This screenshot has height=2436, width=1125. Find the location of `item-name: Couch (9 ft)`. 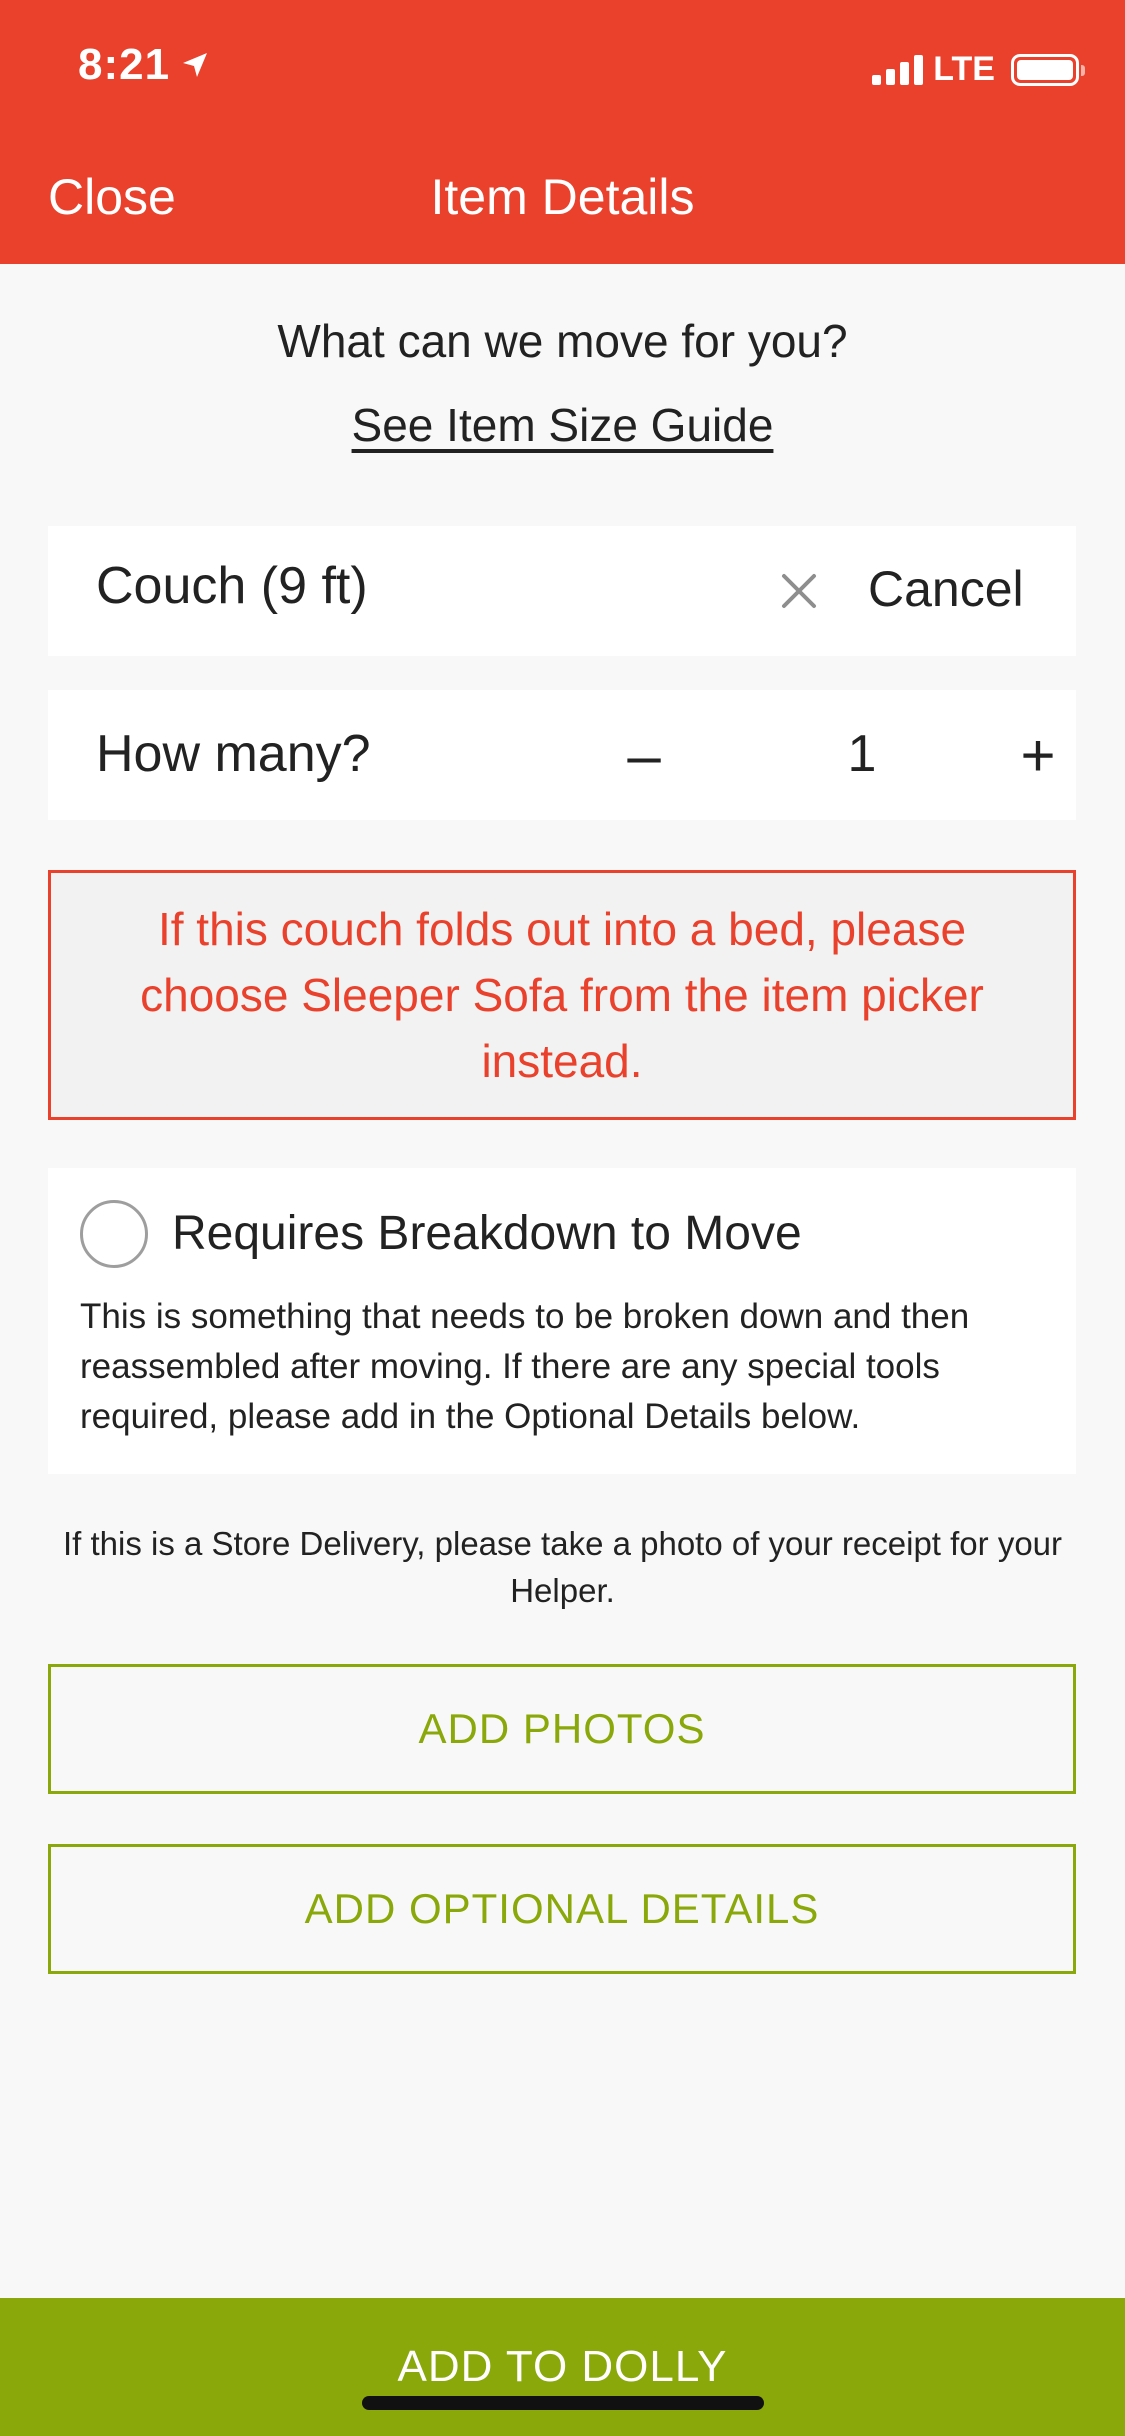

item-name: Couch (9 ft) is located at coordinates (232, 586).